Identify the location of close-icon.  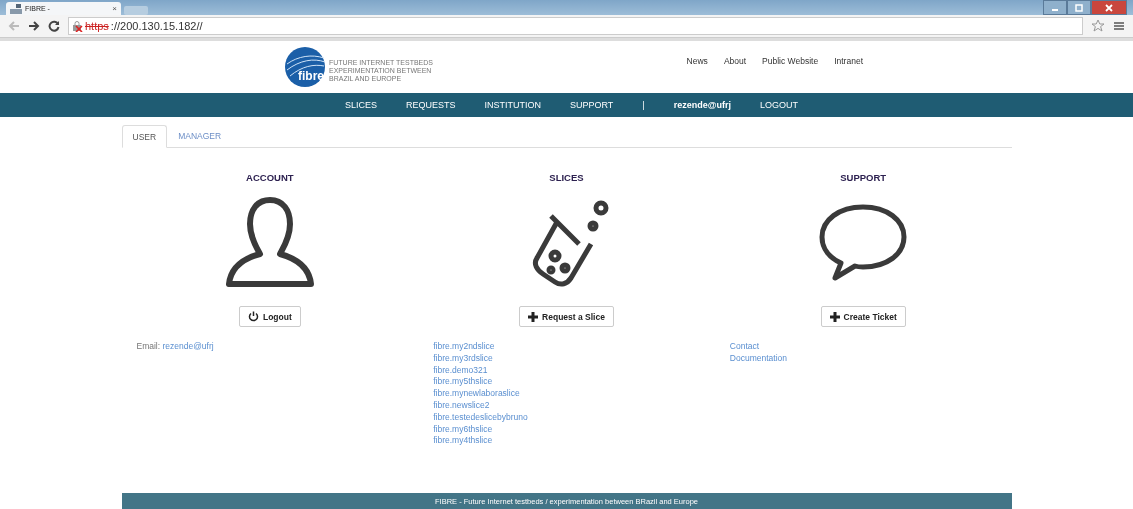
(1109, 7).